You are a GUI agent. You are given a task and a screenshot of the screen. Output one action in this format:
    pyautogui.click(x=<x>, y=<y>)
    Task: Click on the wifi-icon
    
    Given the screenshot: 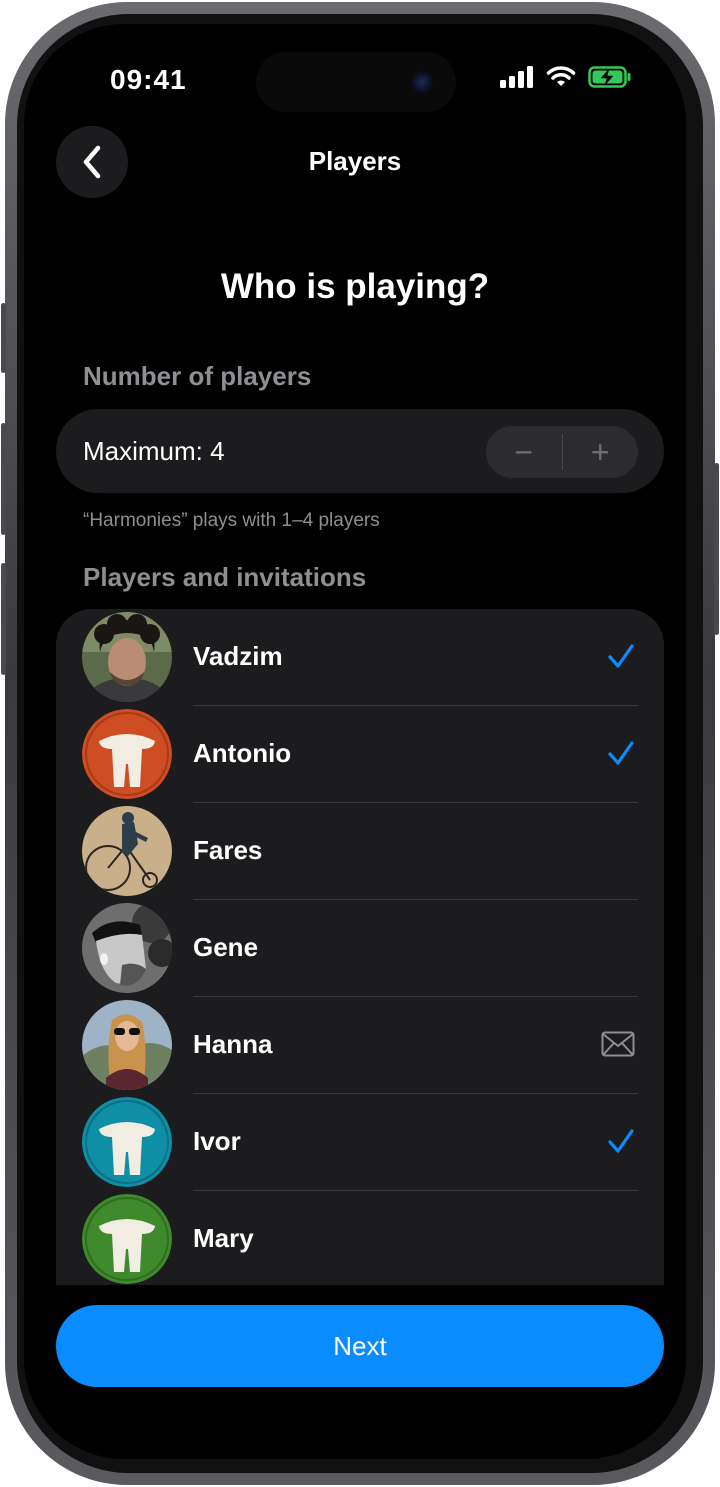 What is the action you would take?
    pyautogui.click(x=561, y=76)
    